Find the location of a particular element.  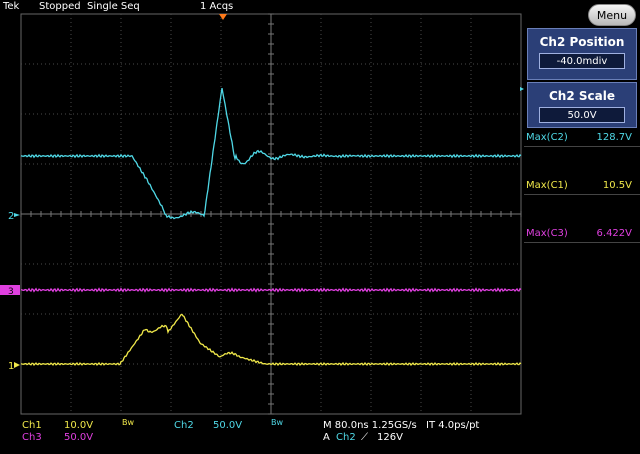

measurement-max-c3: Max(C3) 6.422V is located at coordinates (582, 234).